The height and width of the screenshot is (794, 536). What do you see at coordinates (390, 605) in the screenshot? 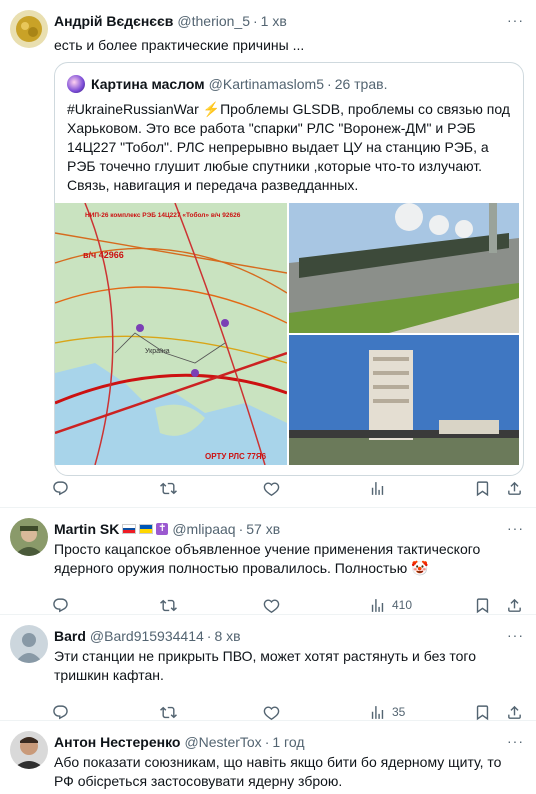
I see `views-button: 410` at bounding box center [390, 605].